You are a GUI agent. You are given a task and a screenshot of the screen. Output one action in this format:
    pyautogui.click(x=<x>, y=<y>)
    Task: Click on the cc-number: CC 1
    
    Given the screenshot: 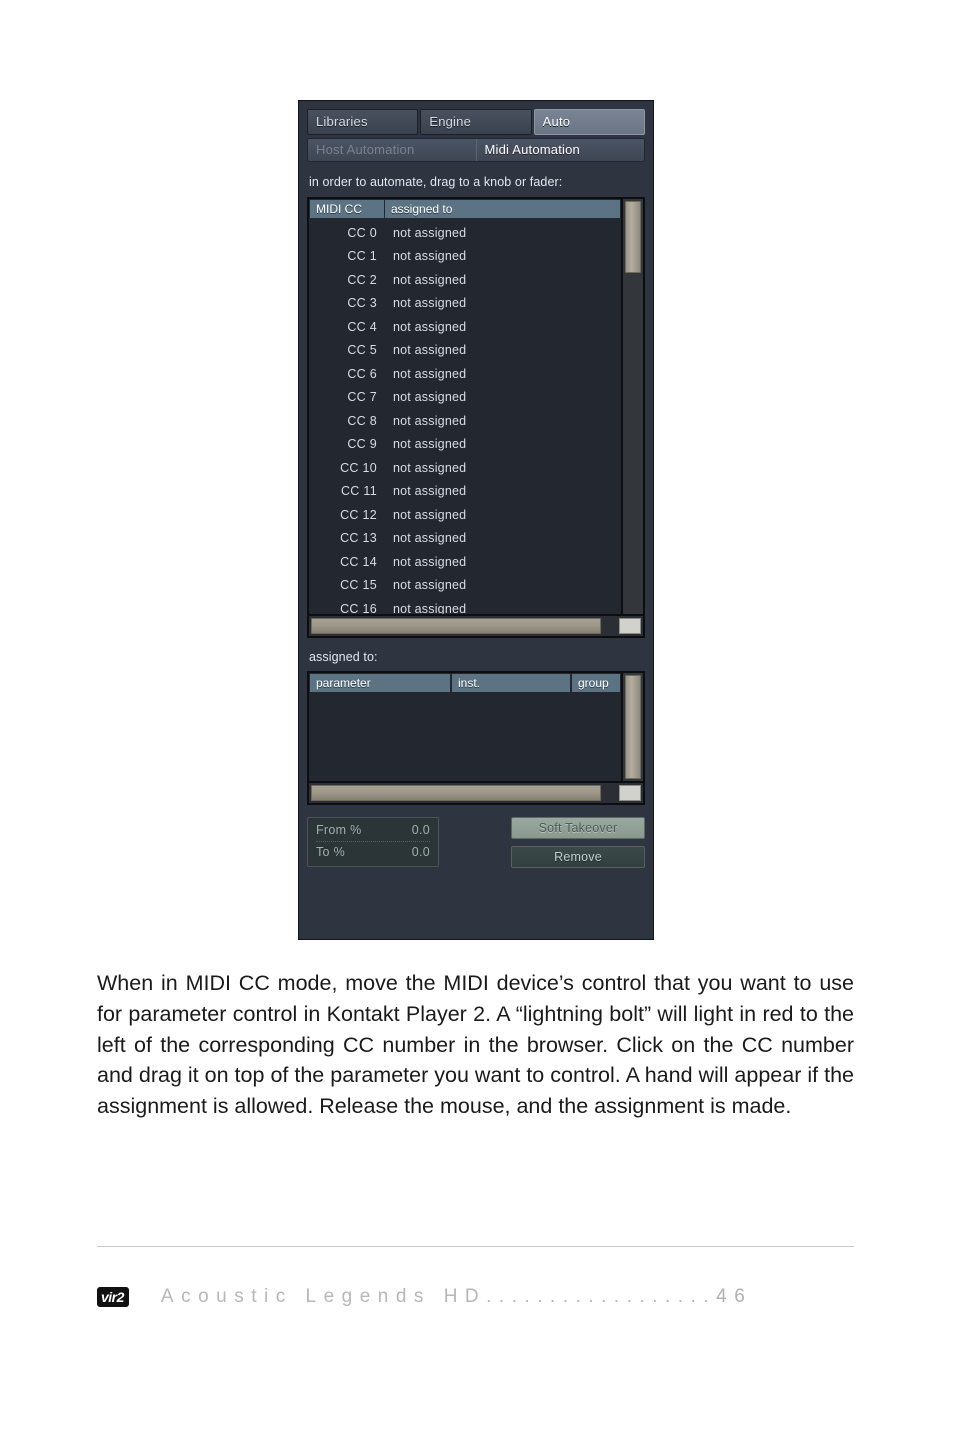 What is the action you would take?
    pyautogui.click(x=362, y=256)
    